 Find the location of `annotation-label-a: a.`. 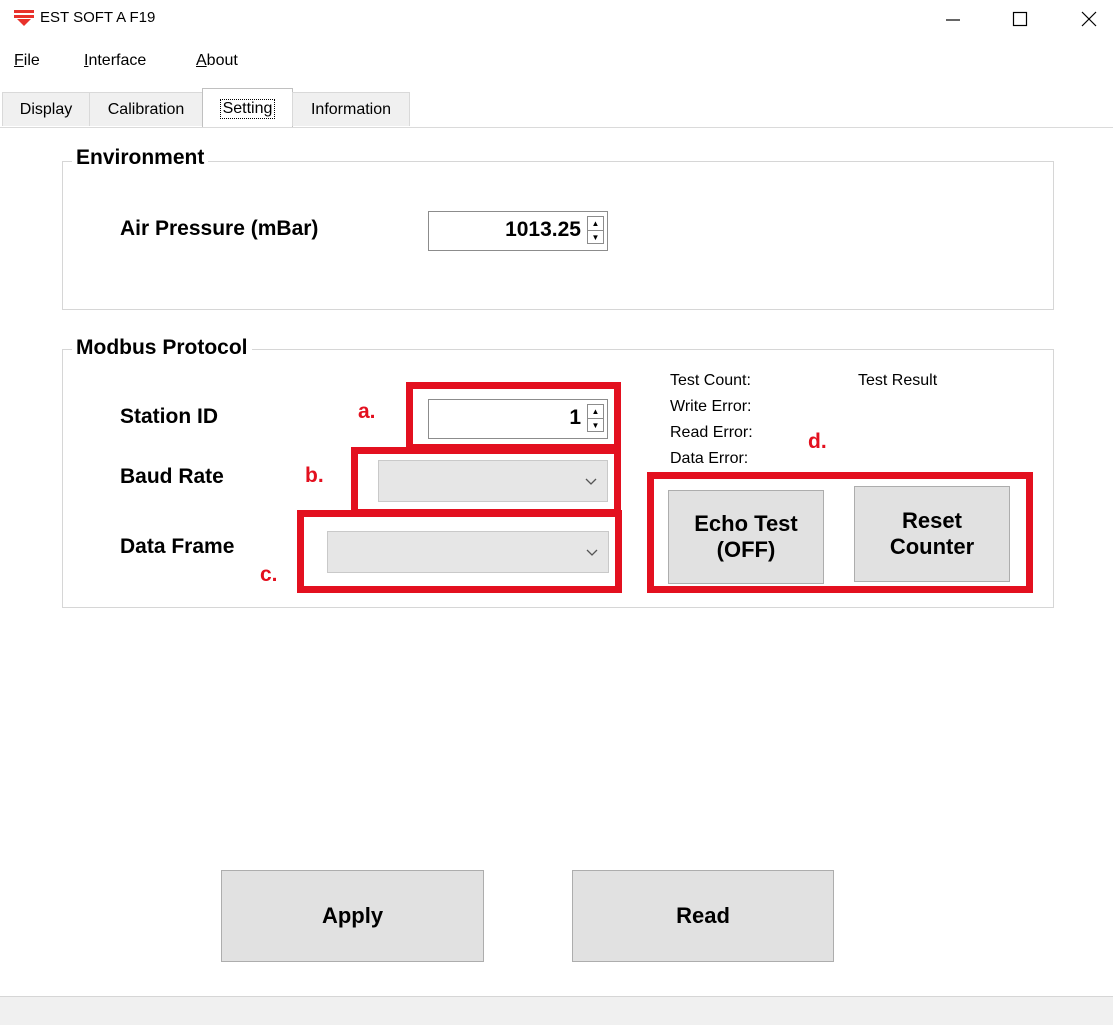

annotation-label-a: a. is located at coordinates (367, 411).